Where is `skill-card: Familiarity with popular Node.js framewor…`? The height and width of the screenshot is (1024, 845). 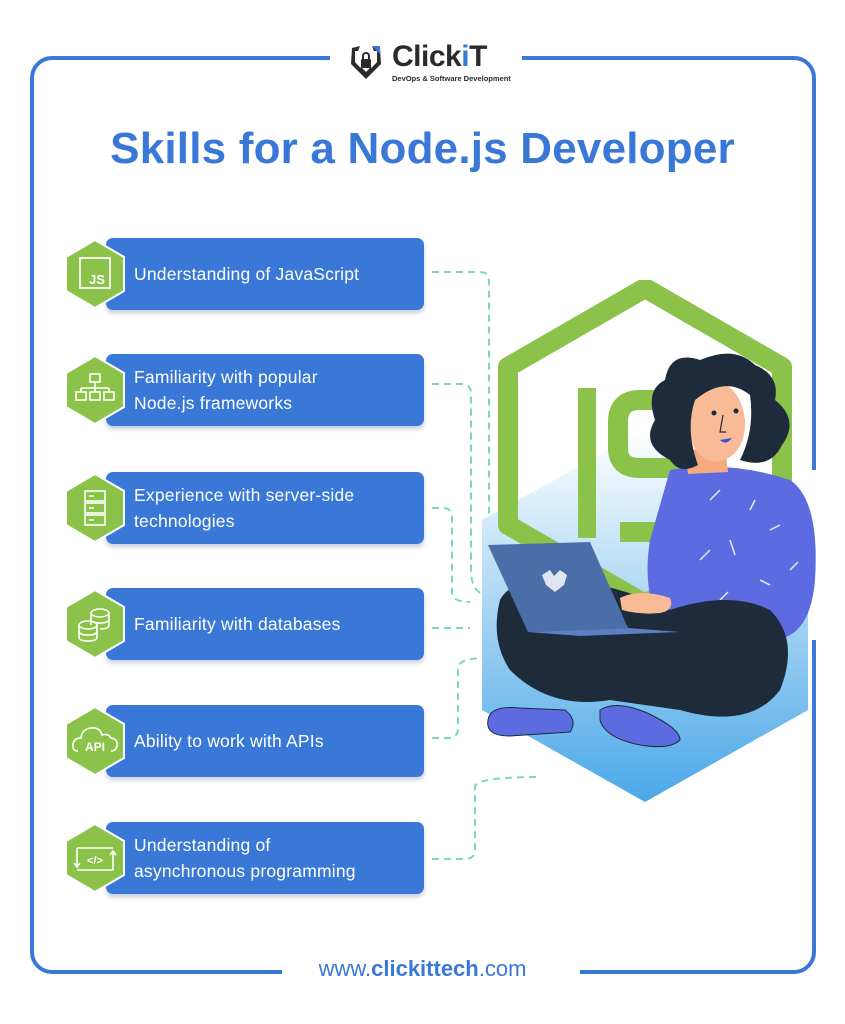 skill-card: Familiarity with popular Node.js framewor… is located at coordinates (265, 390).